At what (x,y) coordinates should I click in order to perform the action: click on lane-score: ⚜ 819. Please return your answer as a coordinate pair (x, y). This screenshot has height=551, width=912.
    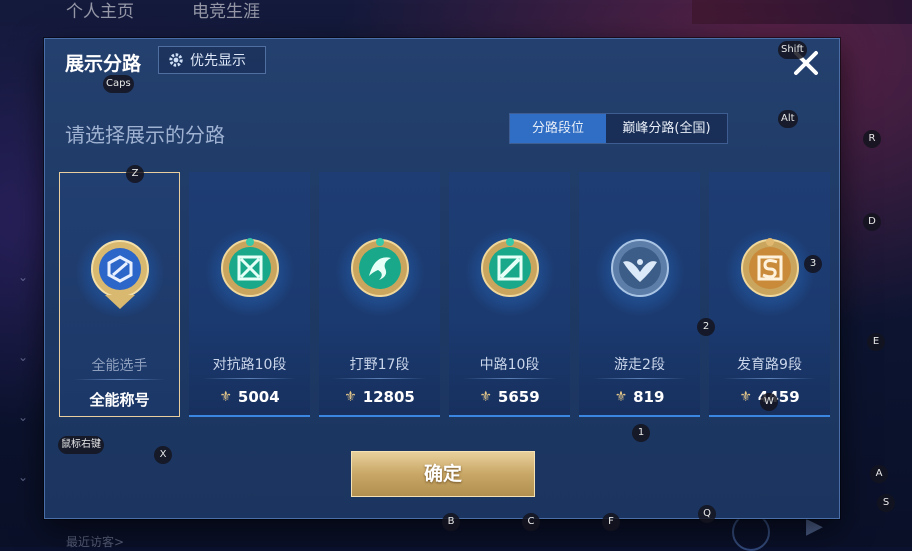
    Looking at the image, I should click on (639, 397).